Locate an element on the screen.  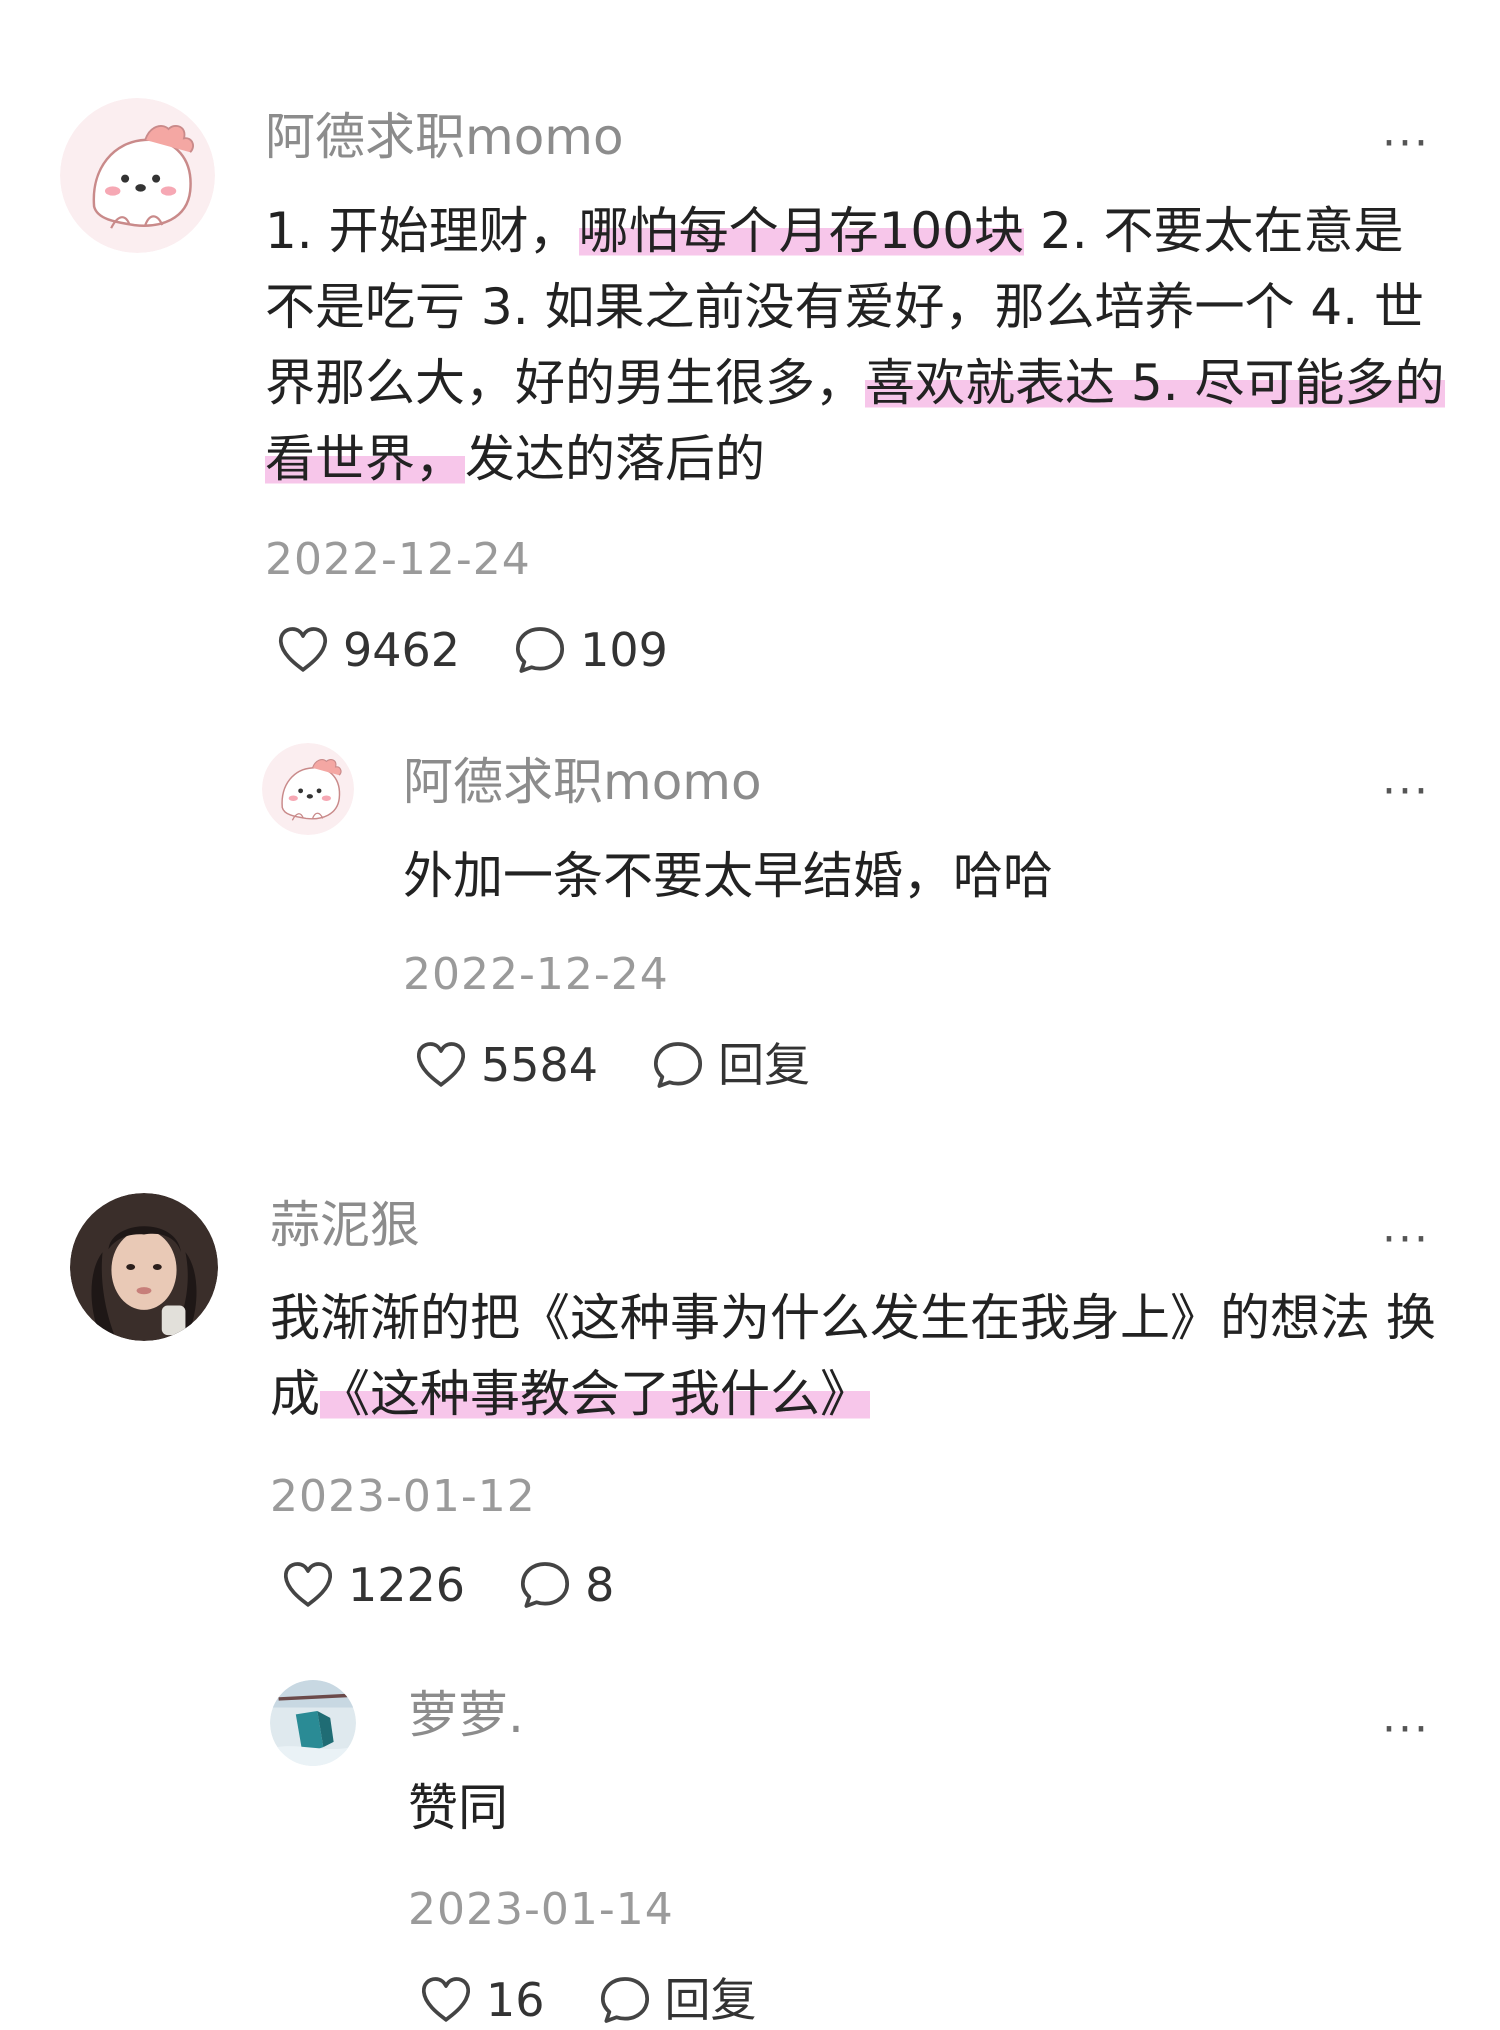
reply-button: 109 is located at coordinates (590, 650).